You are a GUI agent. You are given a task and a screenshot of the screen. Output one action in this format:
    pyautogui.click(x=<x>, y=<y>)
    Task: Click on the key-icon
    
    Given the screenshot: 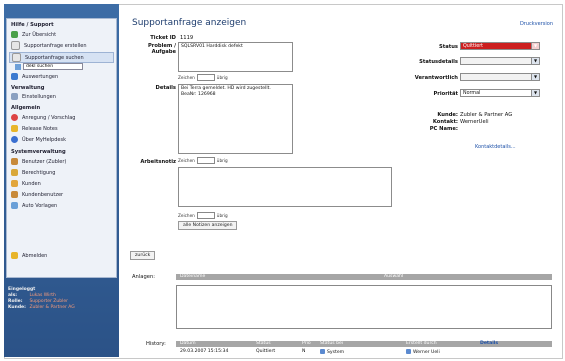 What is the action you would take?
    pyautogui.click(x=14, y=172)
    